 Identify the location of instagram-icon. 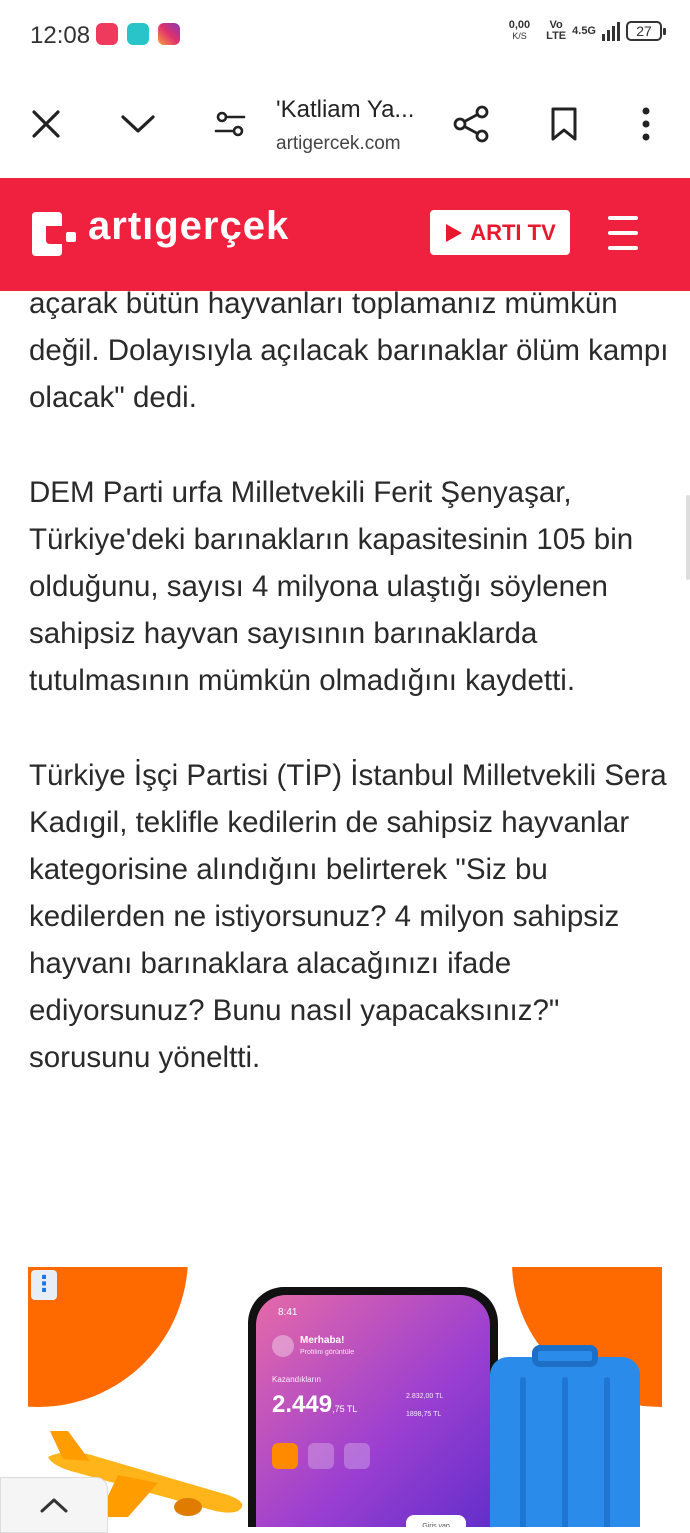
(169, 34).